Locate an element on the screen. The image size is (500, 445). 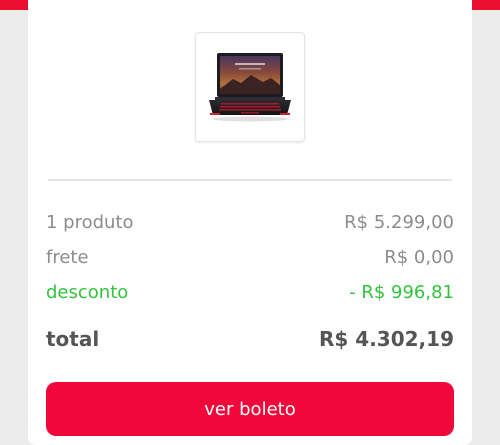
view-boleto-button: ver boleto is located at coordinates (250, 409).